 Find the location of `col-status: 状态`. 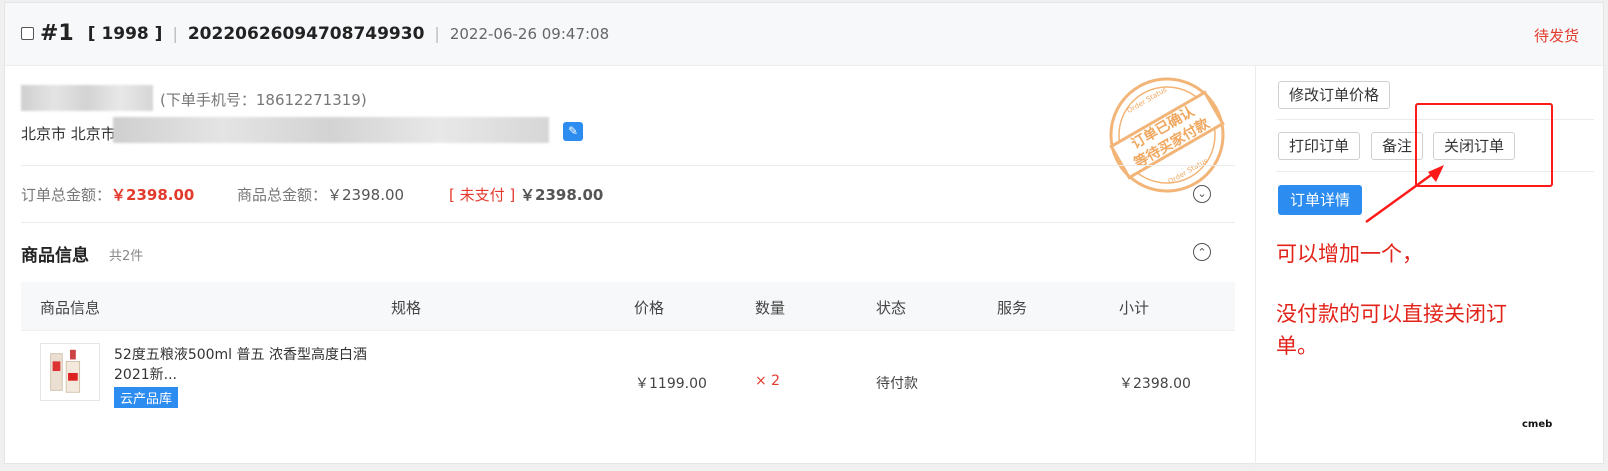

col-status: 状态 is located at coordinates (891, 308).